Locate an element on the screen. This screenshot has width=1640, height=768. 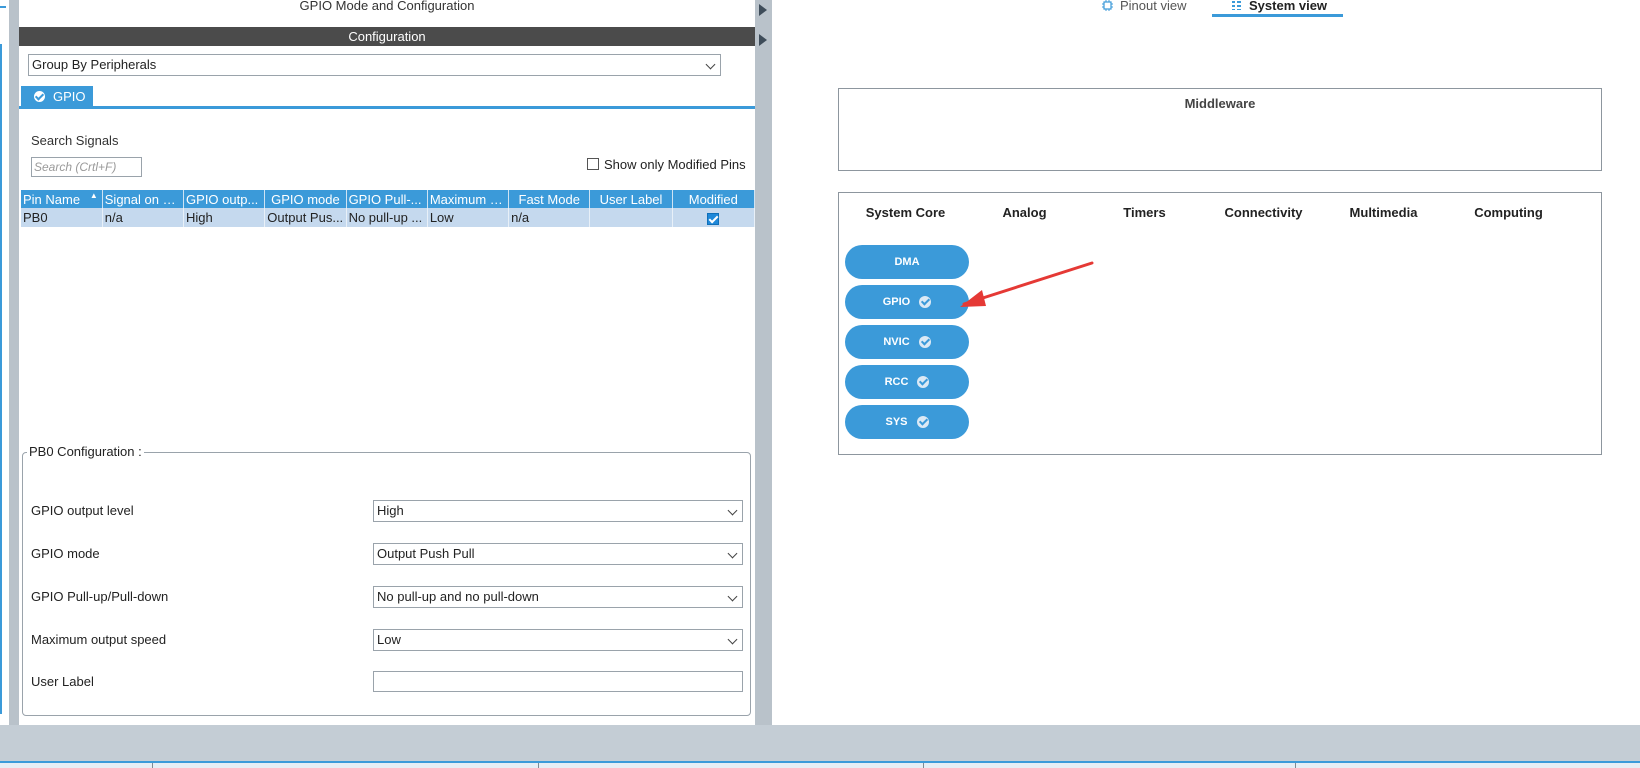
category-multimedia: Multimedia is located at coordinates (1383, 212).